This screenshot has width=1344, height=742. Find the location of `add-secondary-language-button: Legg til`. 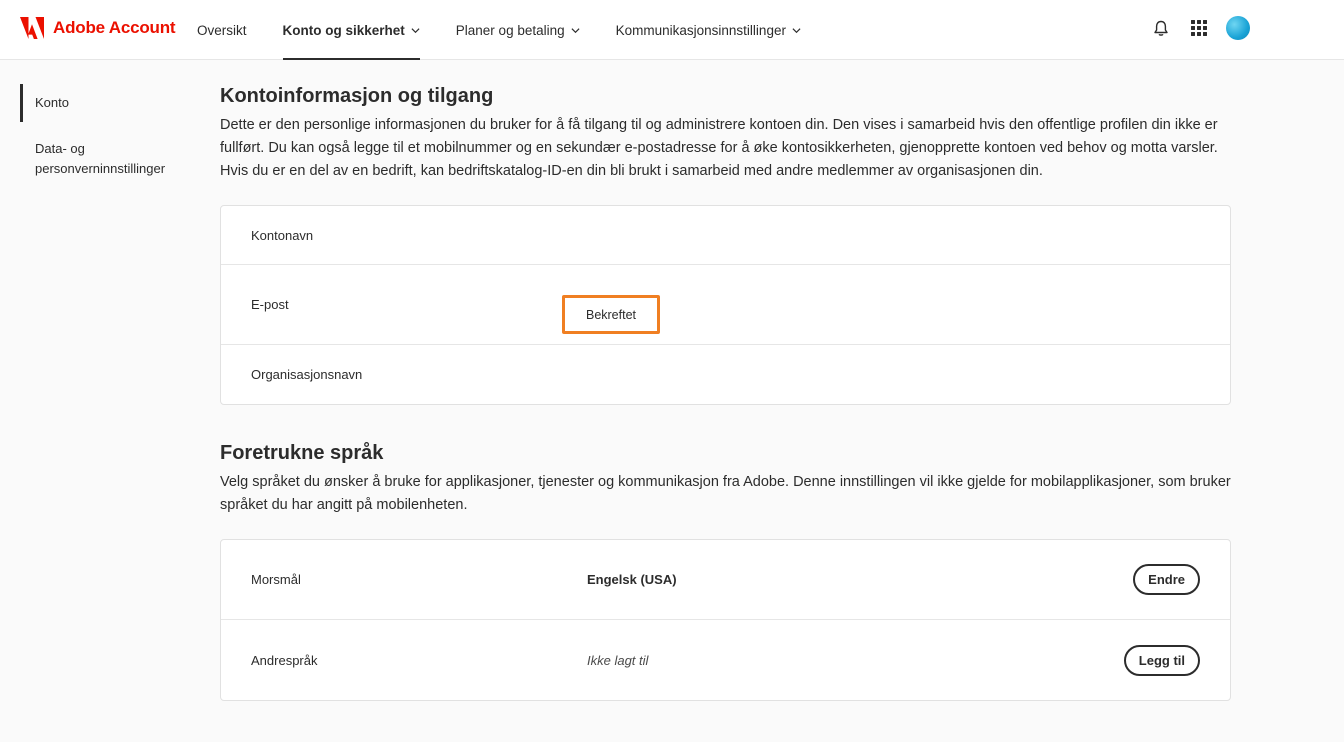

add-secondary-language-button: Legg til is located at coordinates (1161, 660).